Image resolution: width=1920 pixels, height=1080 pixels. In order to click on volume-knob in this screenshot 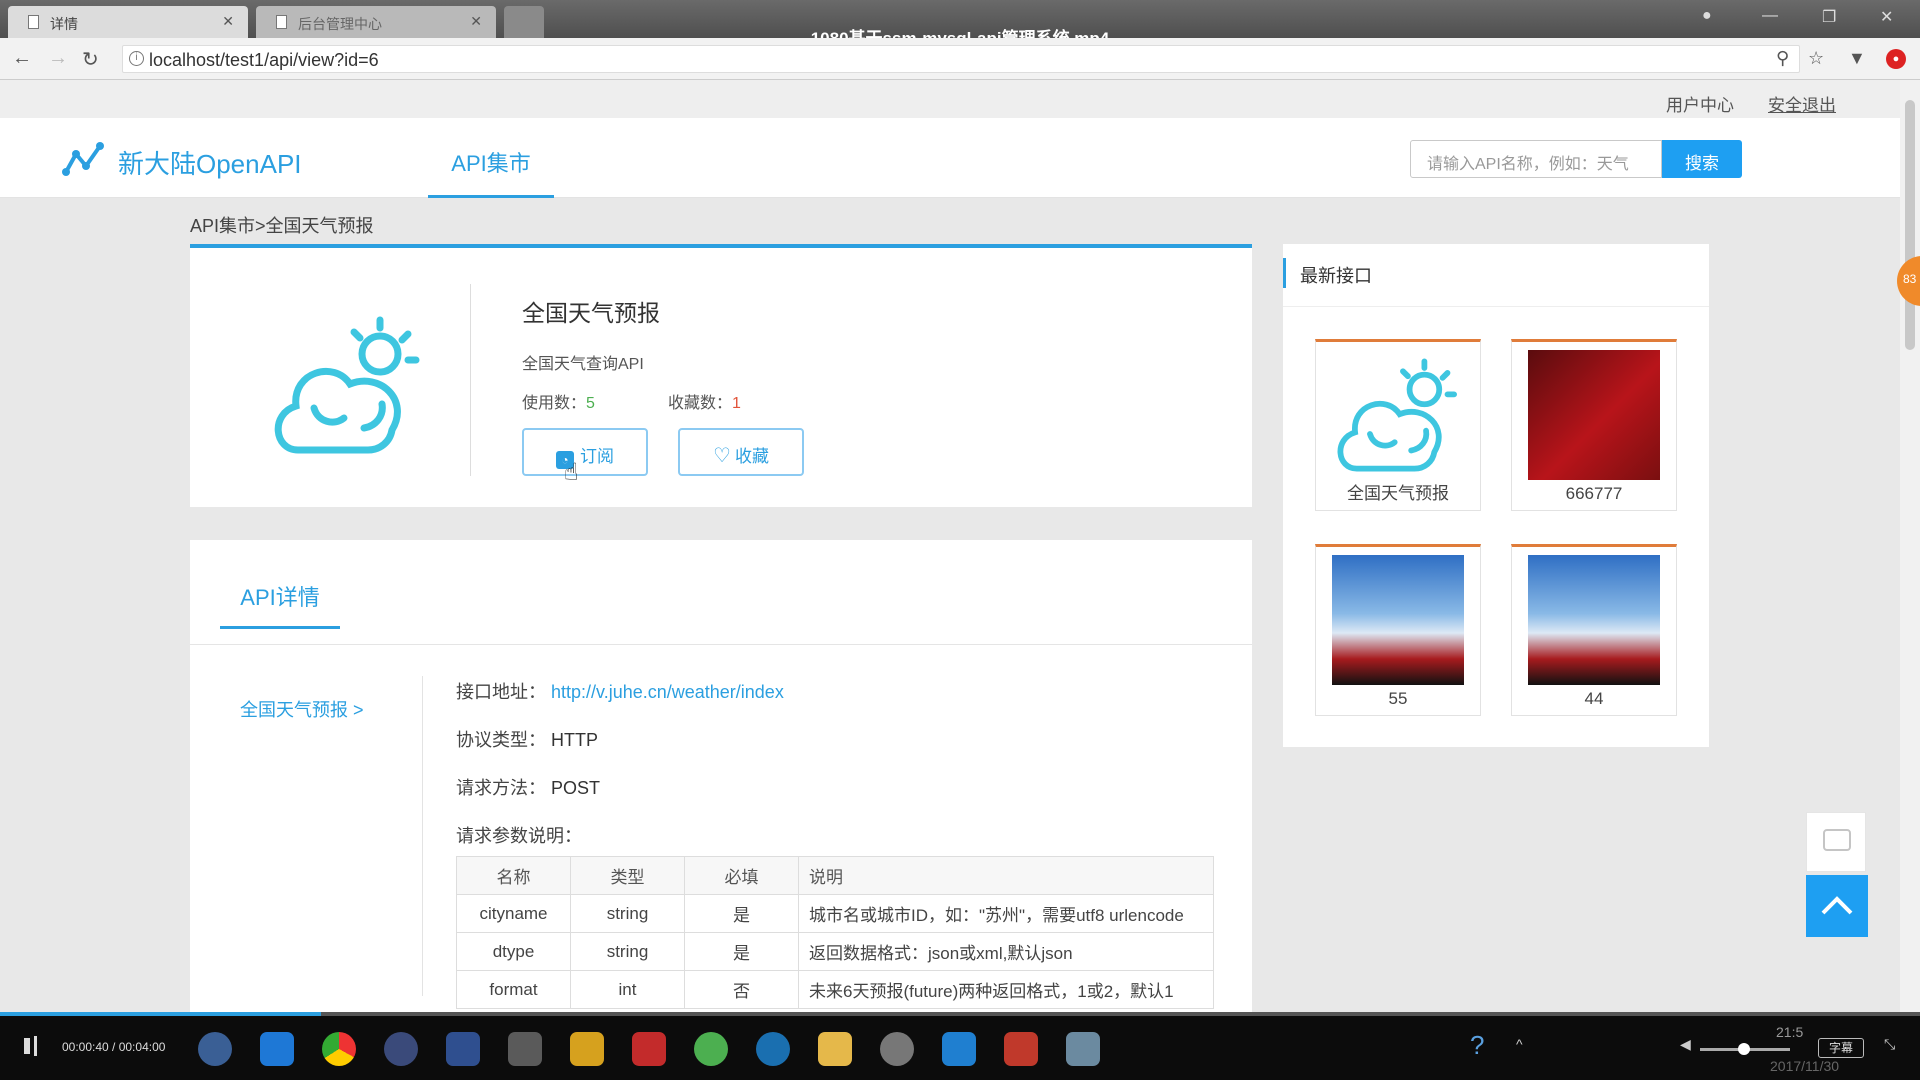, I will do `click(1744, 1049)`.